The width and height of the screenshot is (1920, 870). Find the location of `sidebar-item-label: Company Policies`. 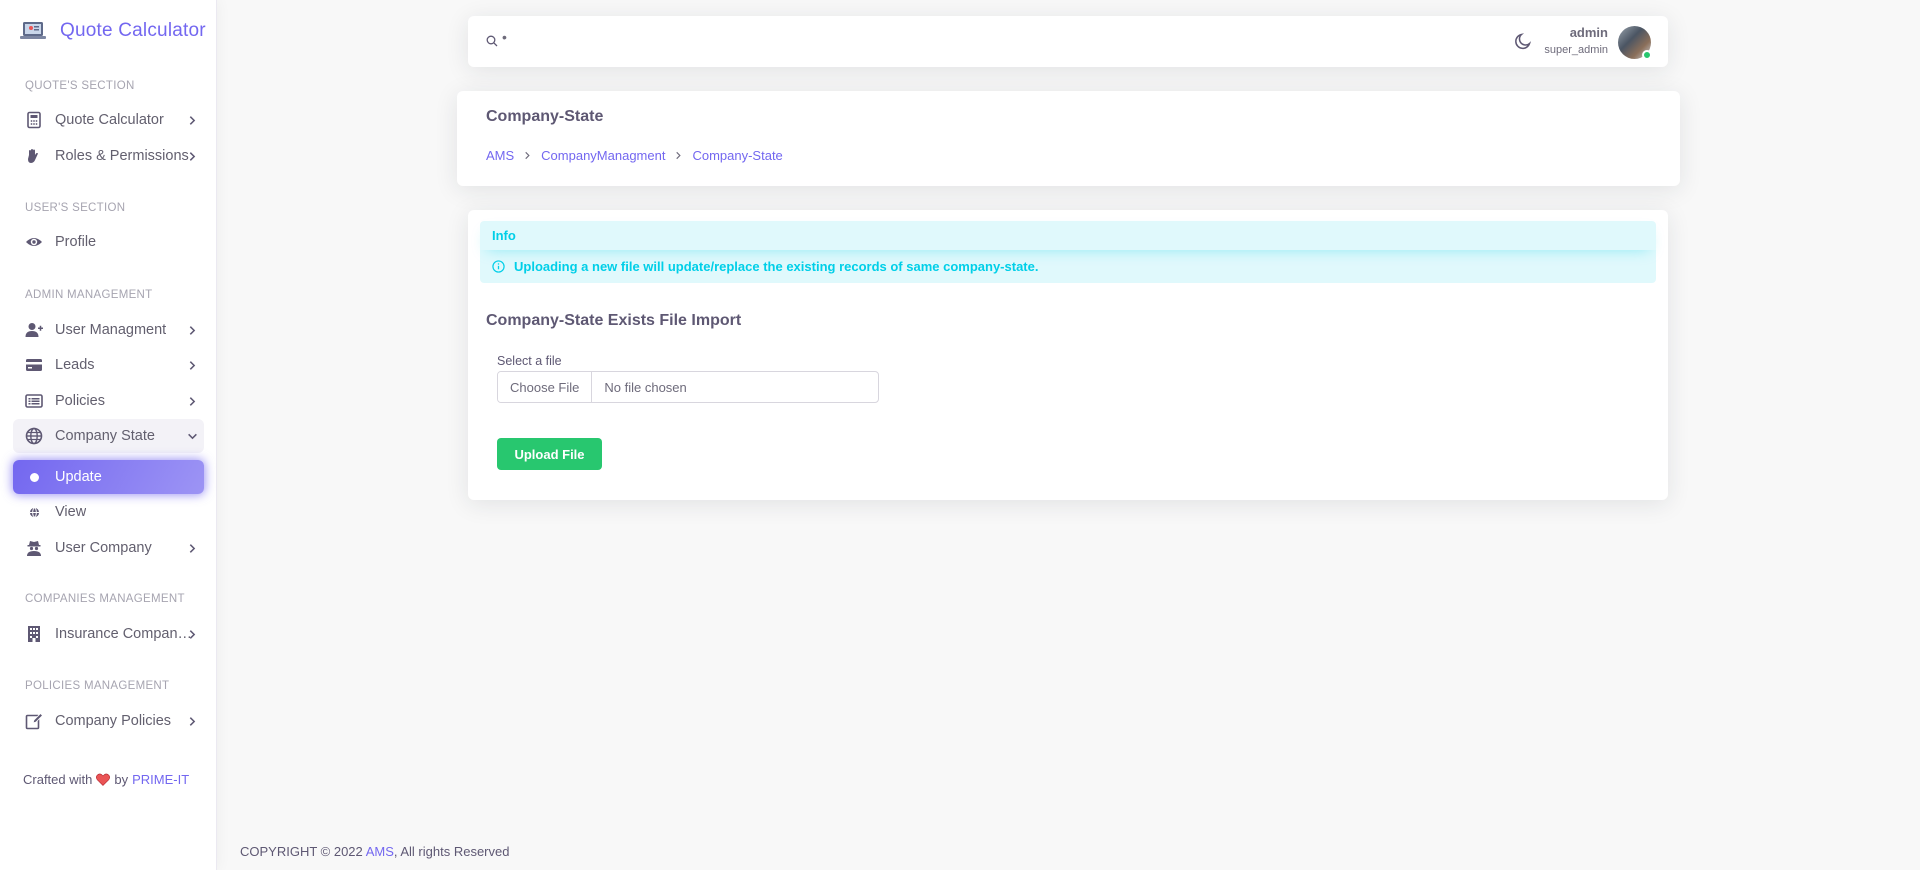

sidebar-item-label: Company Policies is located at coordinates (113, 721).